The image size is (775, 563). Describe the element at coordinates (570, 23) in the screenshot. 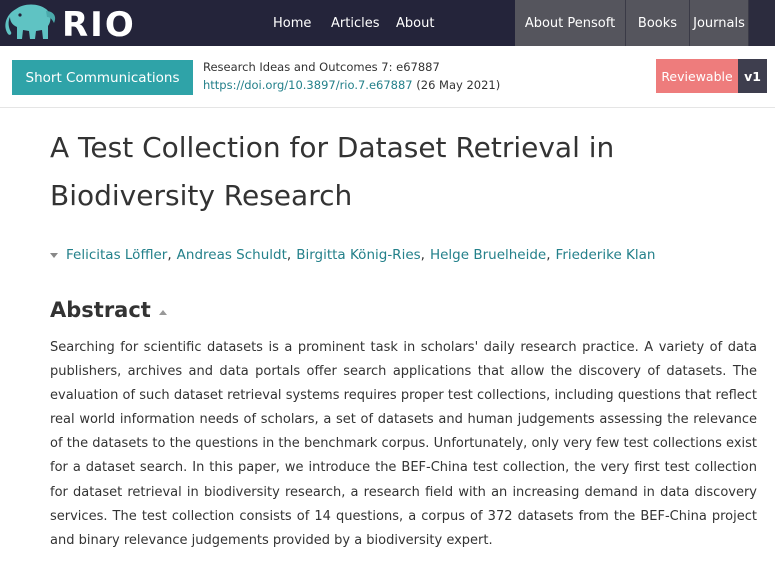

I see `nav-about-pensoft: About Pensoft` at that location.